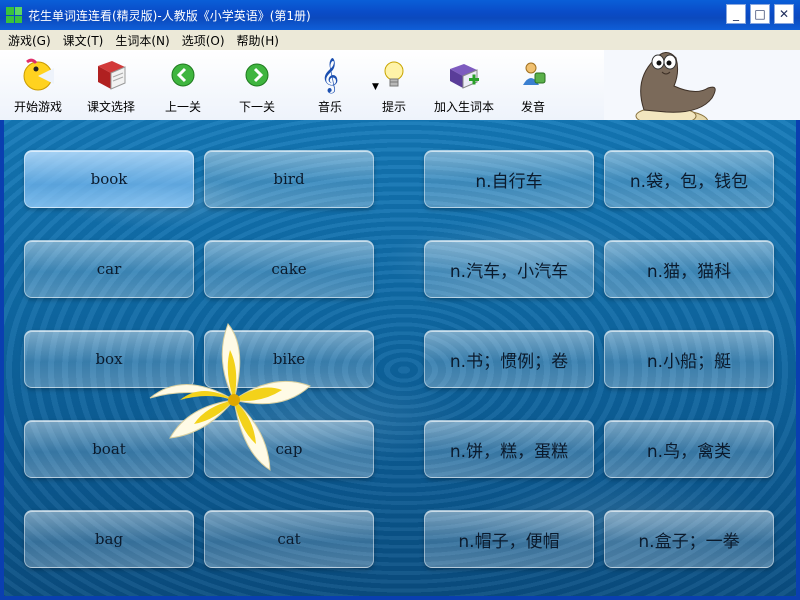 This screenshot has width=800, height=600. What do you see at coordinates (509, 539) in the screenshot?
I see `meaning-card-cap: n.帽子，便帽` at bounding box center [509, 539].